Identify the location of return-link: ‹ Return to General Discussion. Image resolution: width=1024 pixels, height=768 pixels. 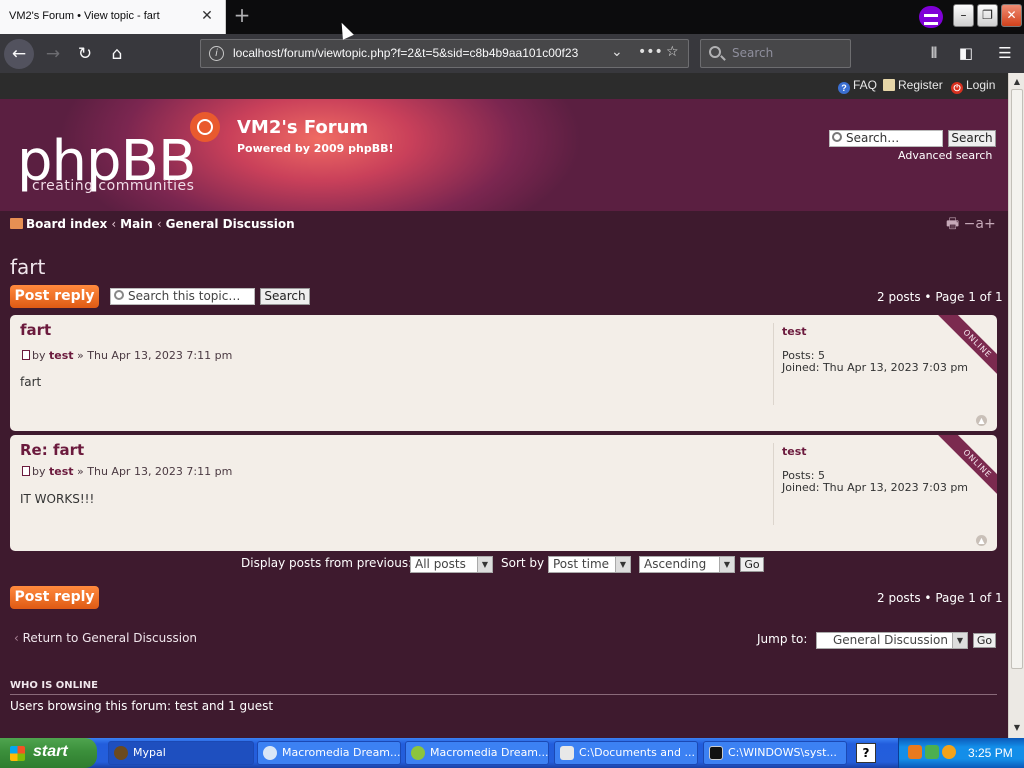
(105, 638).